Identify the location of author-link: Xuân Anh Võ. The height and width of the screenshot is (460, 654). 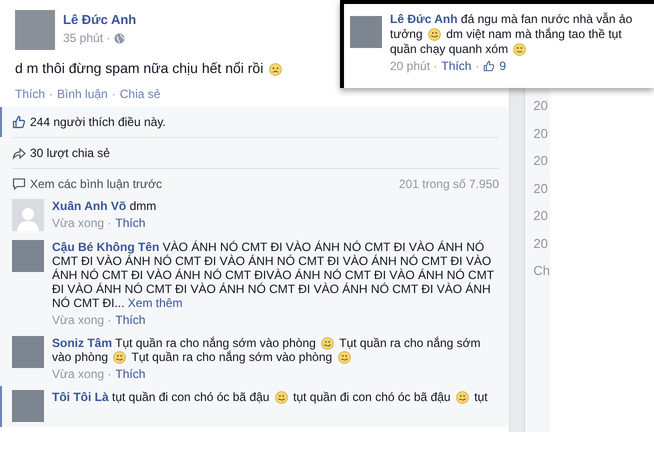
(89, 206).